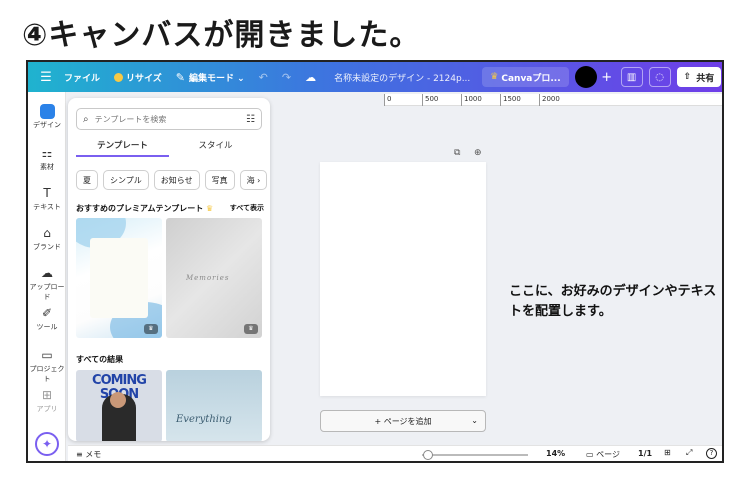 The width and height of the screenshot is (750, 480). I want to click on template-thumbnail-blue-frame: ♛, so click(119, 278).